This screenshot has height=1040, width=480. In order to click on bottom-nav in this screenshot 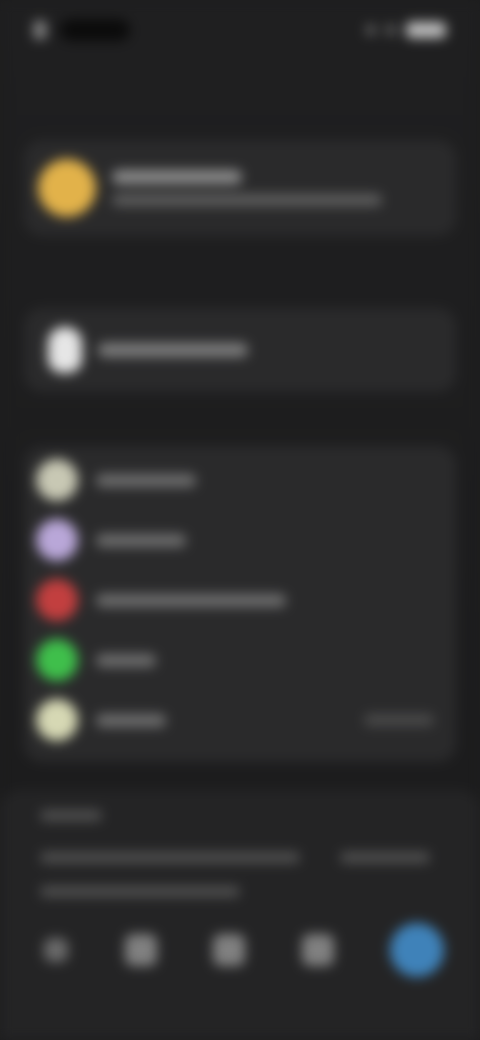, I will do `click(244, 950)`.